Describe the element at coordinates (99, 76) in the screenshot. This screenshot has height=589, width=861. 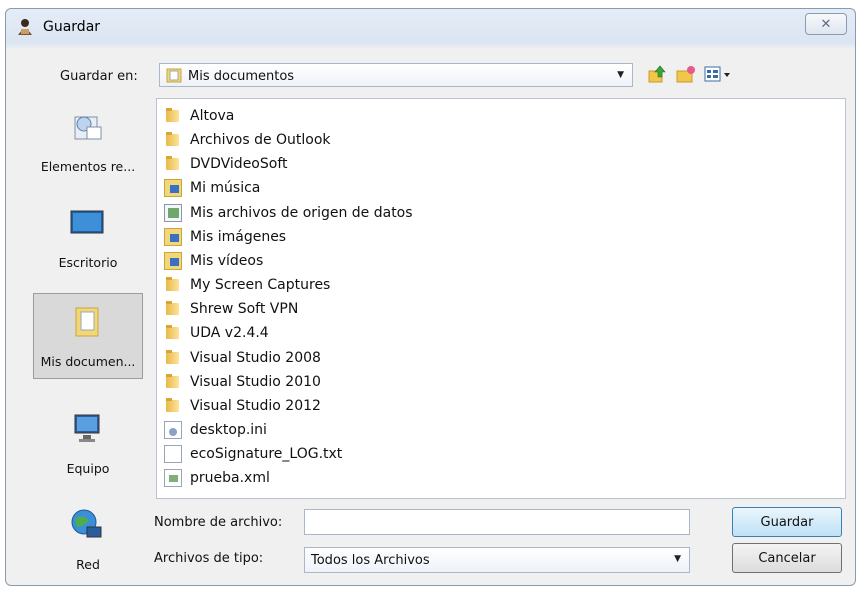
I see `save-in-label: Guardar en:` at that location.